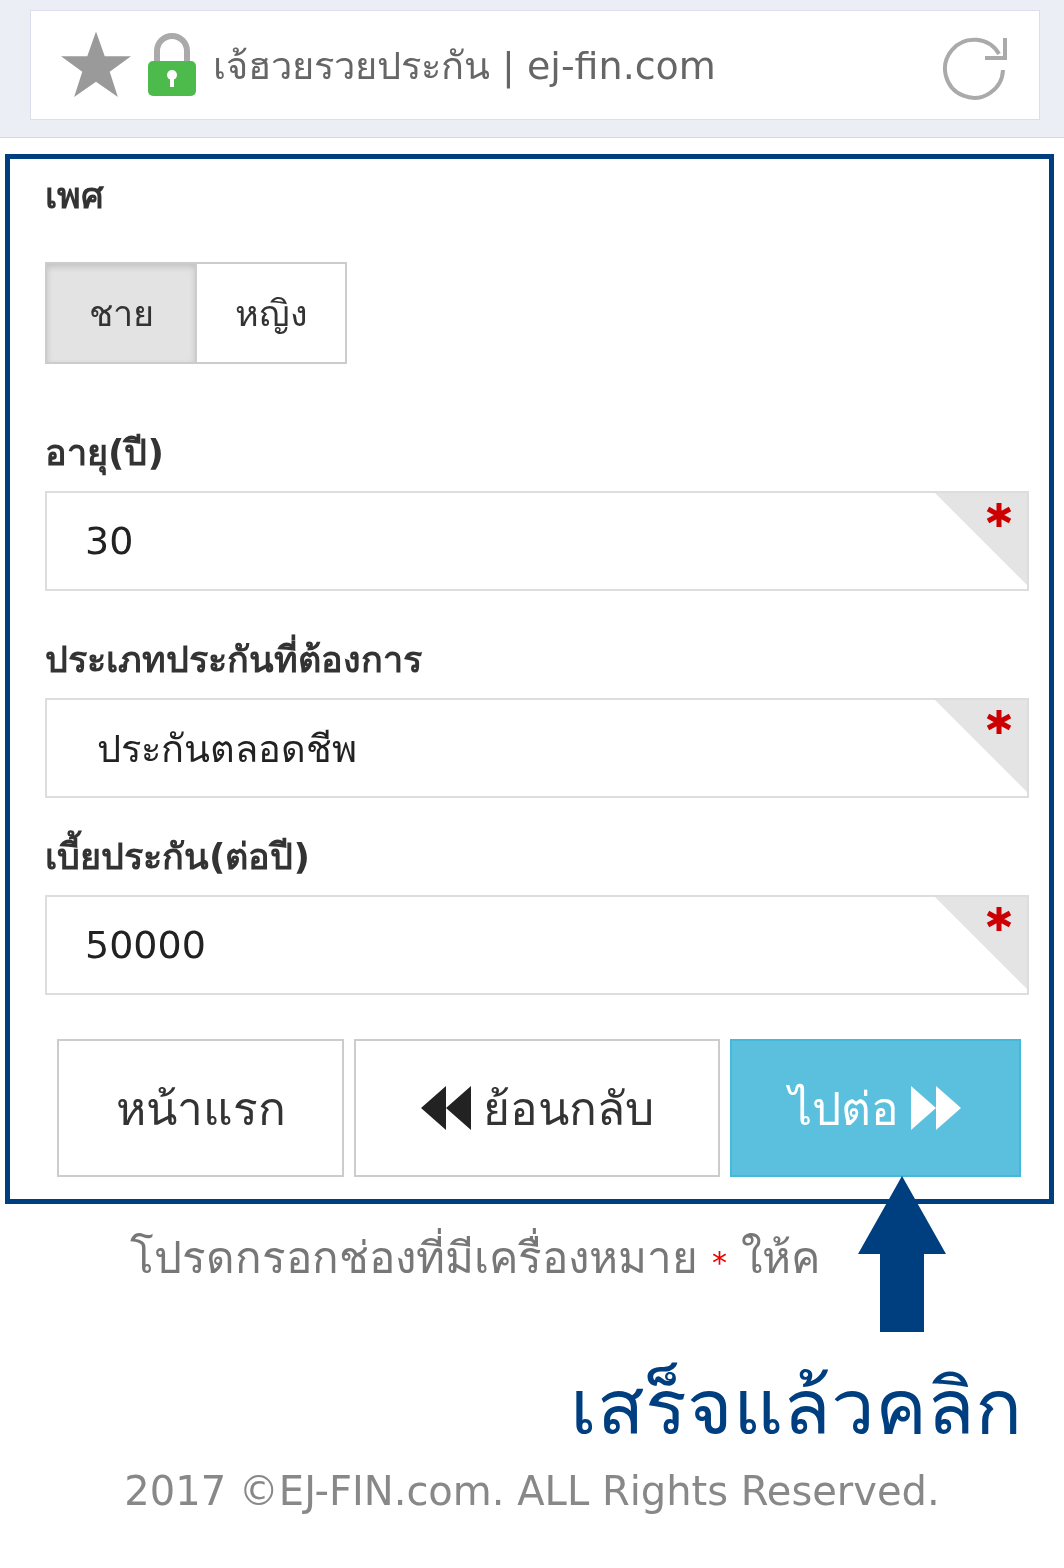 This screenshot has width=1064, height=1568. I want to click on field-value: 50000, so click(145, 945).